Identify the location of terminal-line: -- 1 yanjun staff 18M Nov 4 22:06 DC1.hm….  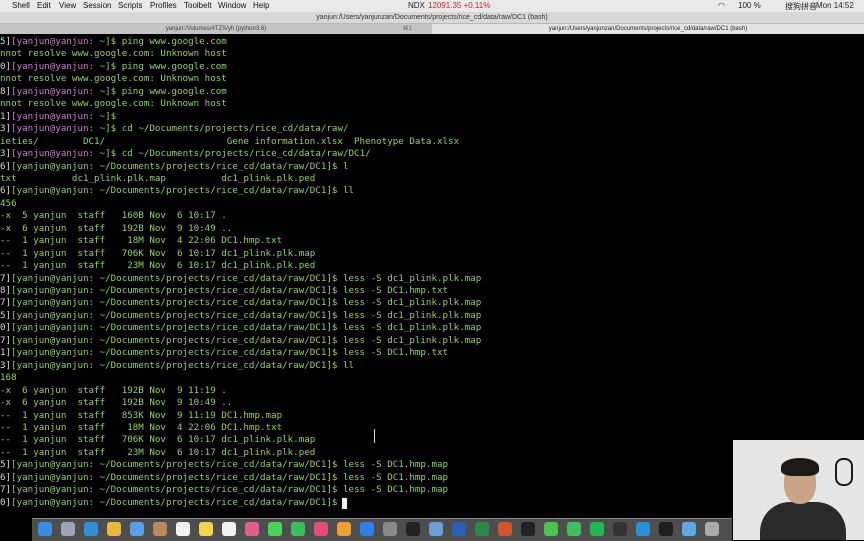
(141, 241).